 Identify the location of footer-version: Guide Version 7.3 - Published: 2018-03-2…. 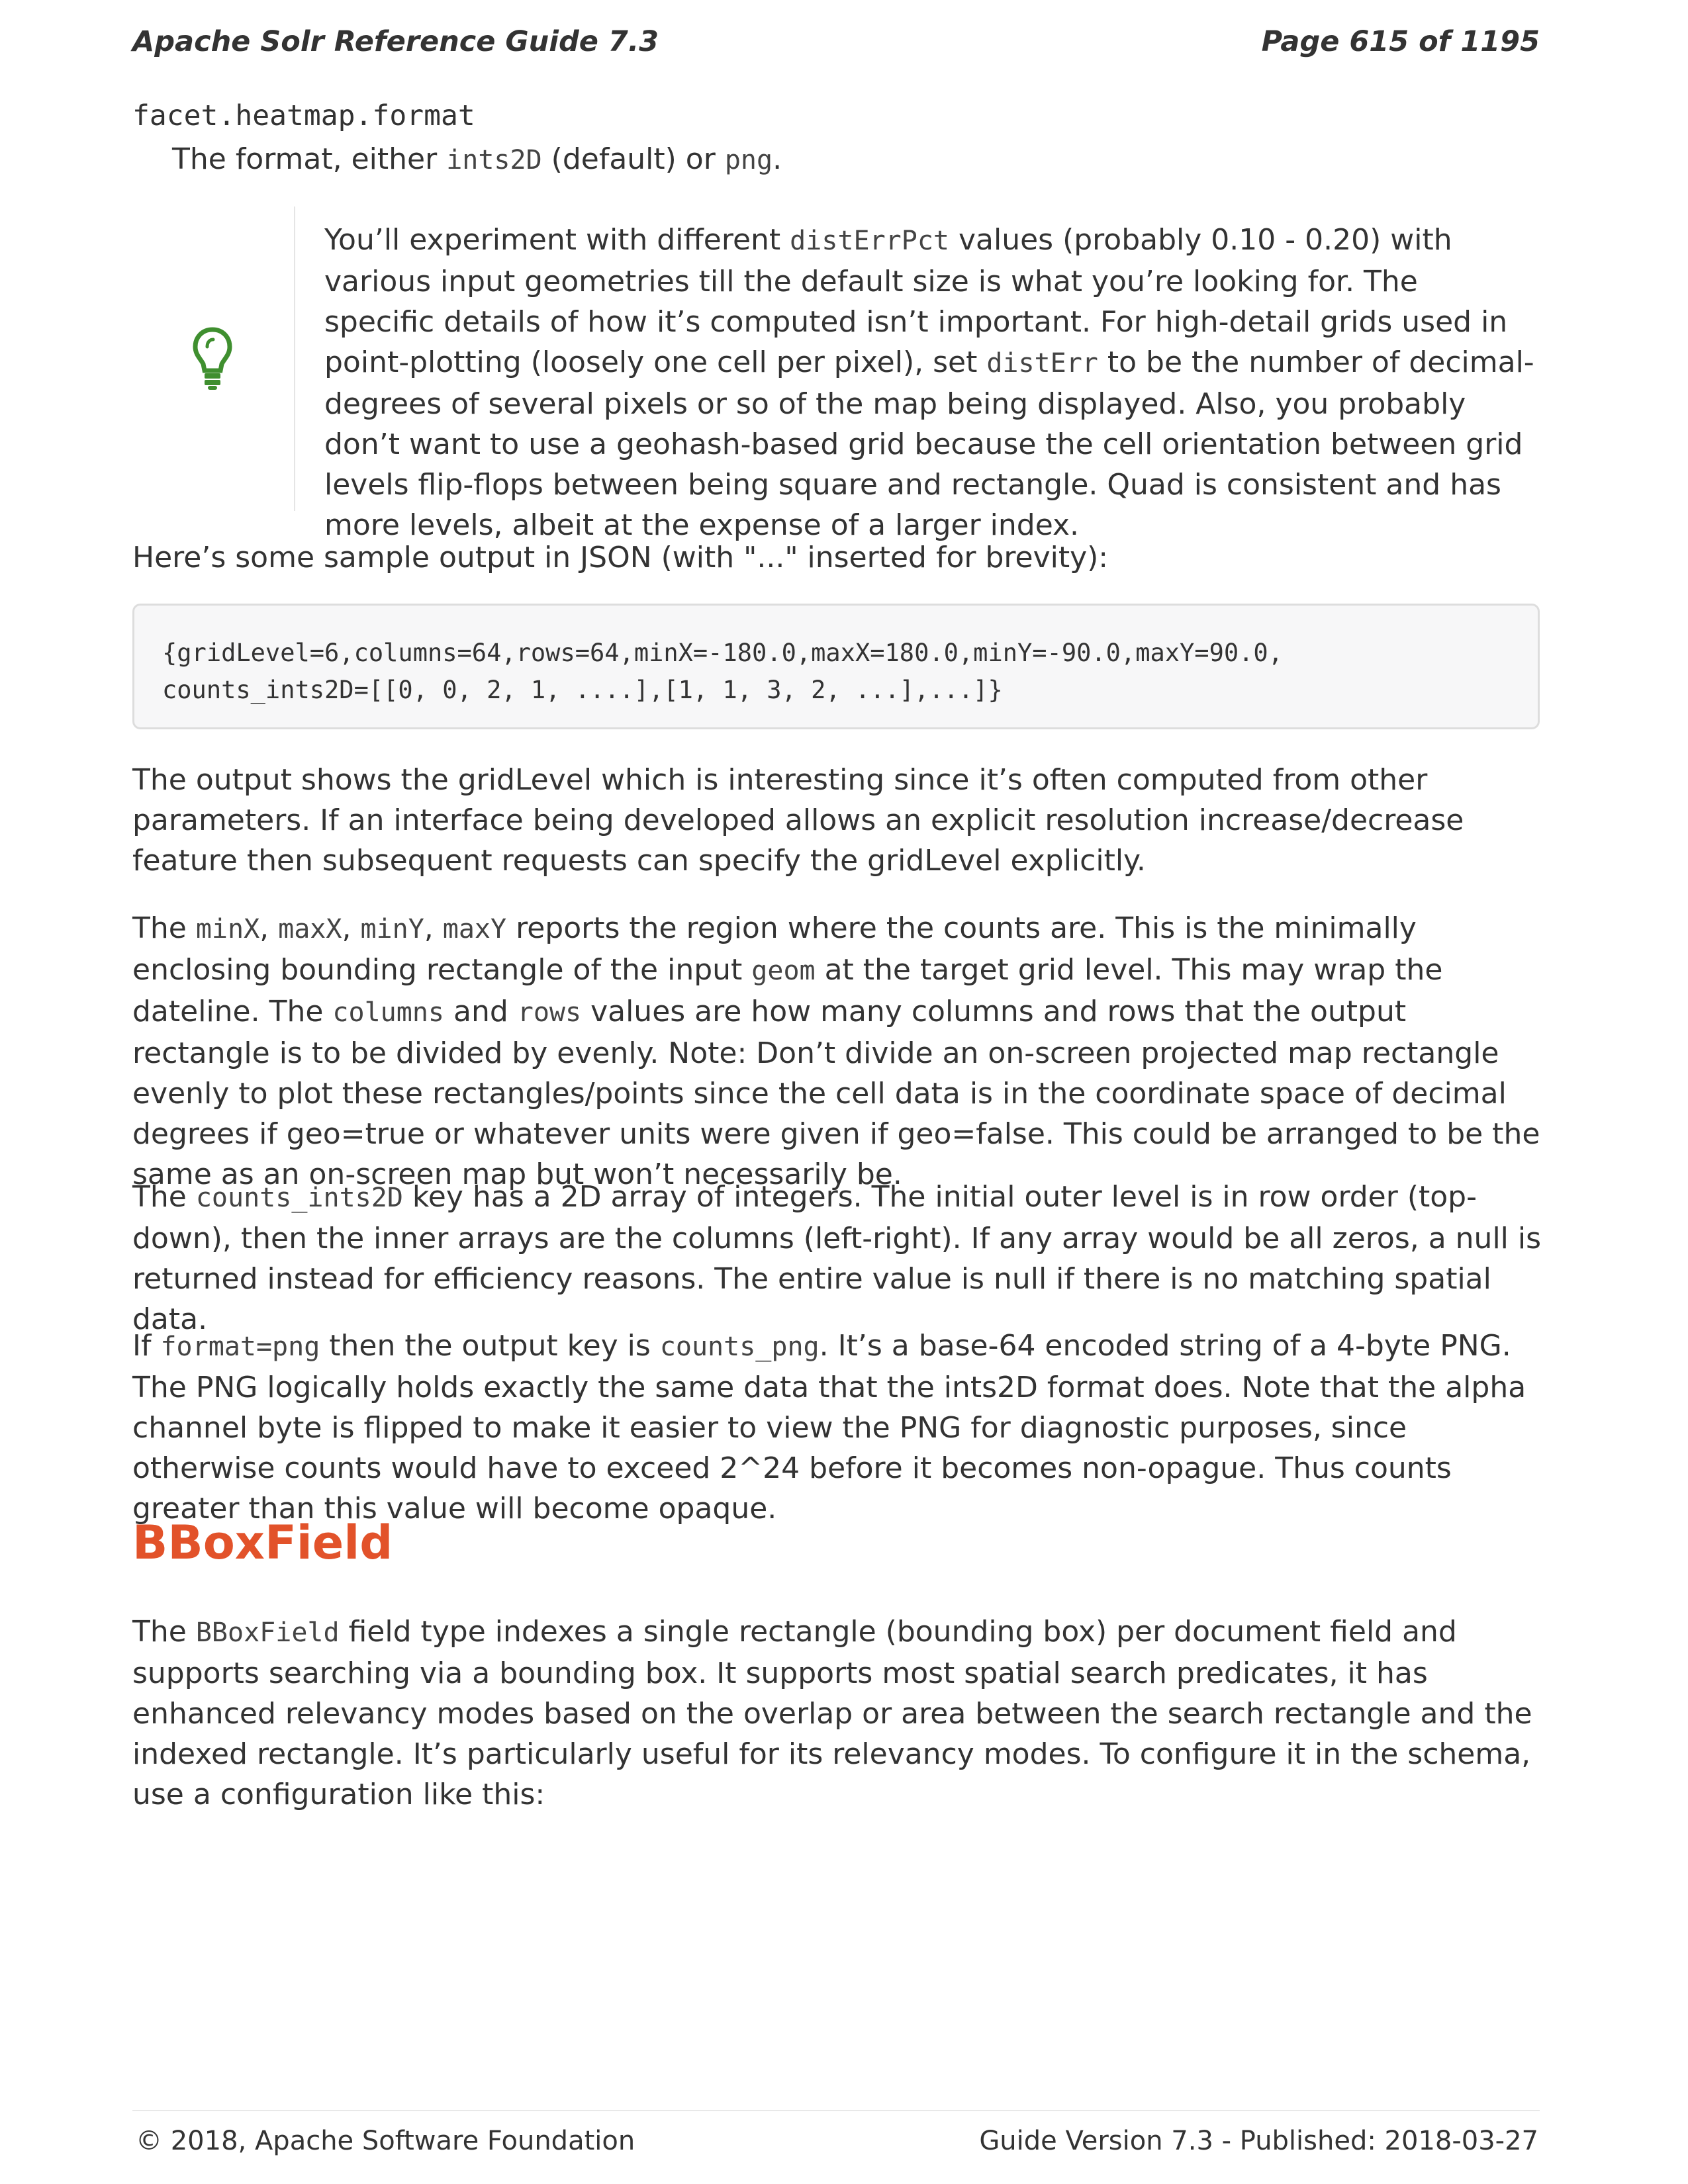
(1258, 2141).